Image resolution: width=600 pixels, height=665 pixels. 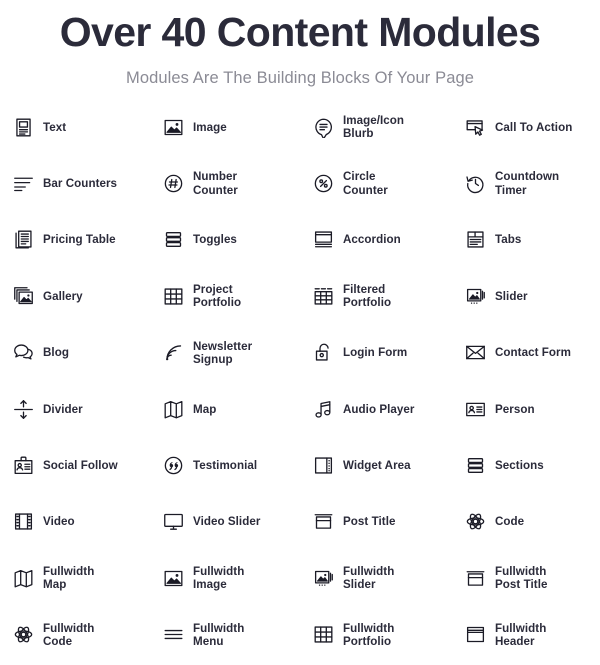 What do you see at coordinates (59, 522) in the screenshot?
I see `module-label: Video` at bounding box center [59, 522].